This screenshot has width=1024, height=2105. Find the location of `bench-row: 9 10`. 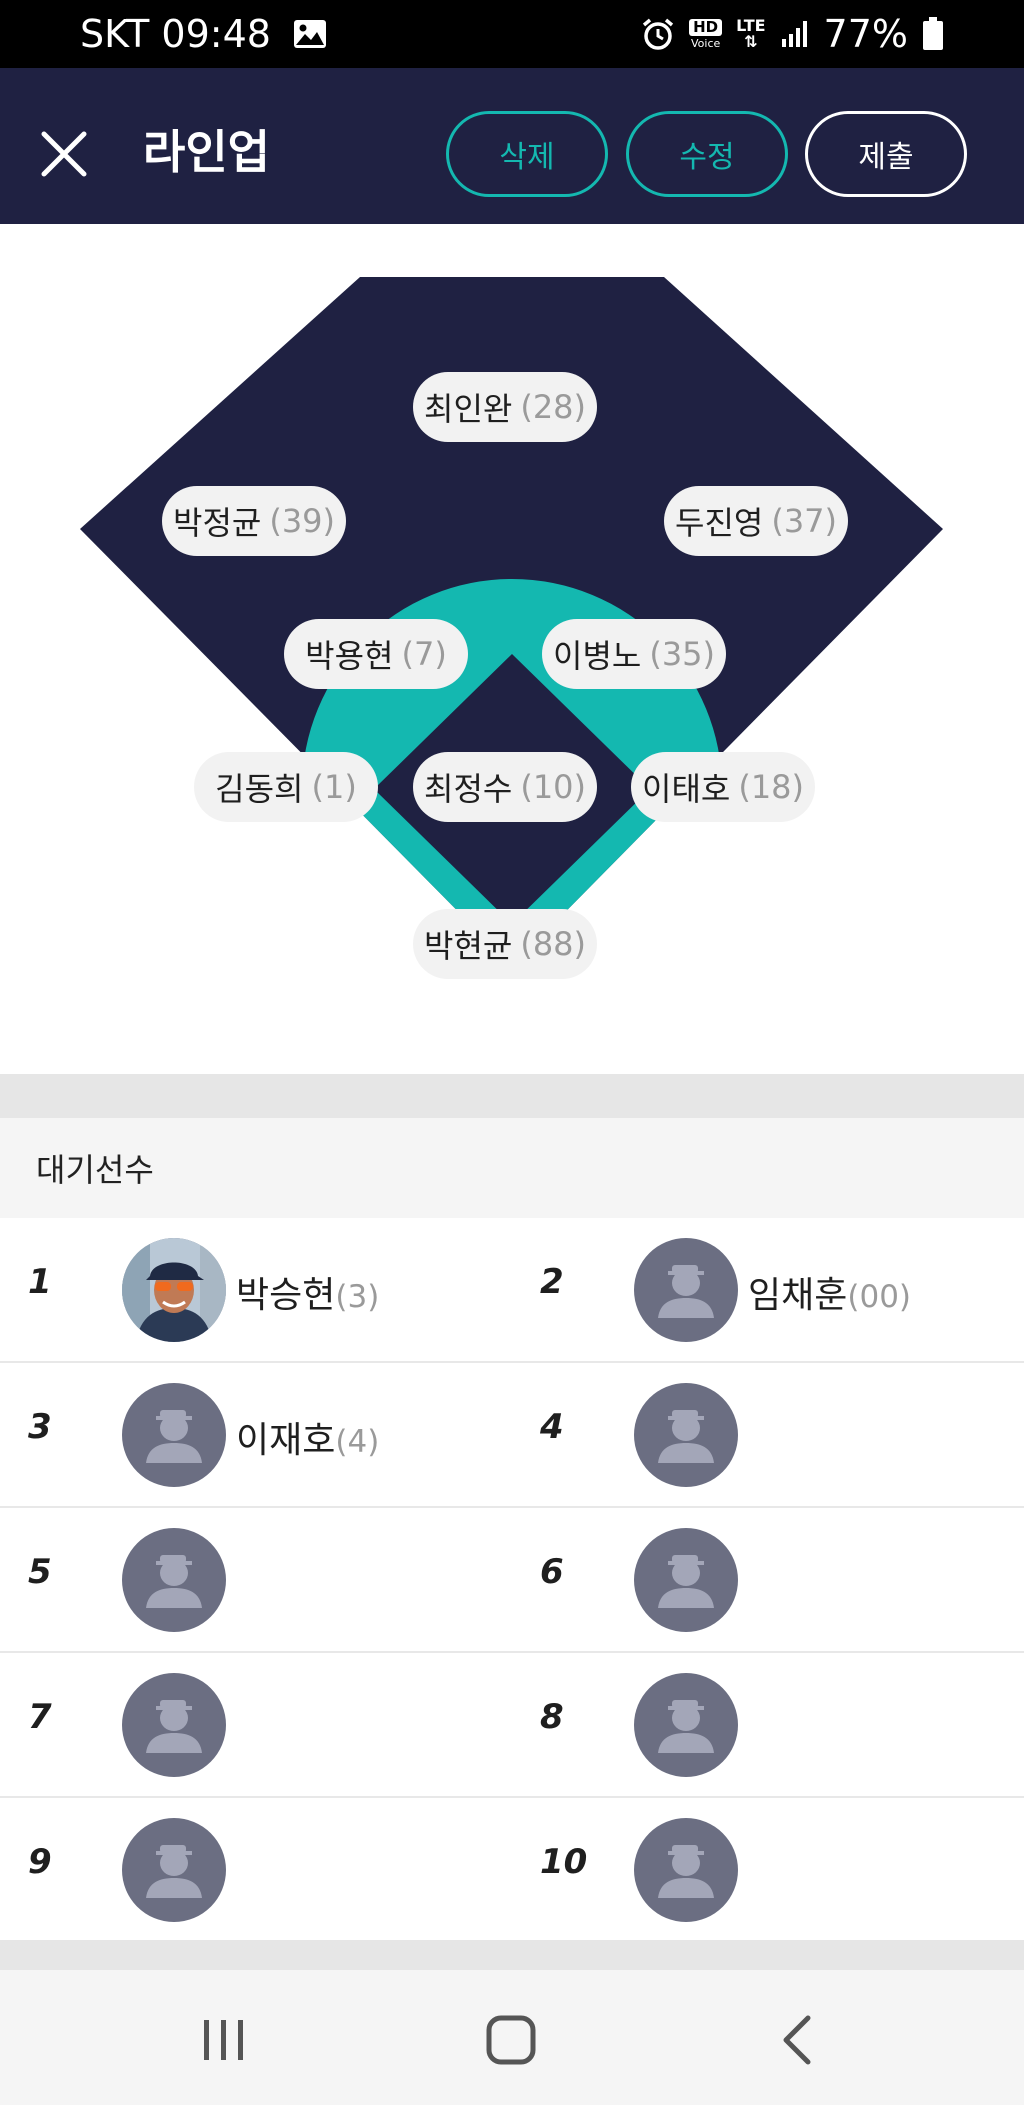

bench-row: 9 10 is located at coordinates (512, 1870).